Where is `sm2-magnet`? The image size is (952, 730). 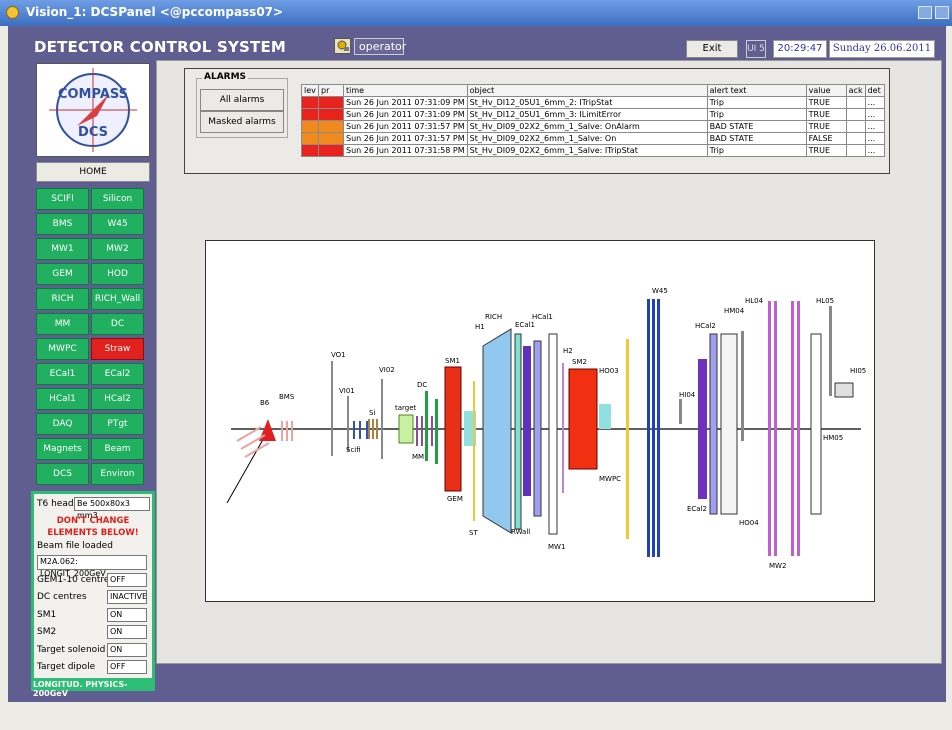
sm2-magnet is located at coordinates (583, 419).